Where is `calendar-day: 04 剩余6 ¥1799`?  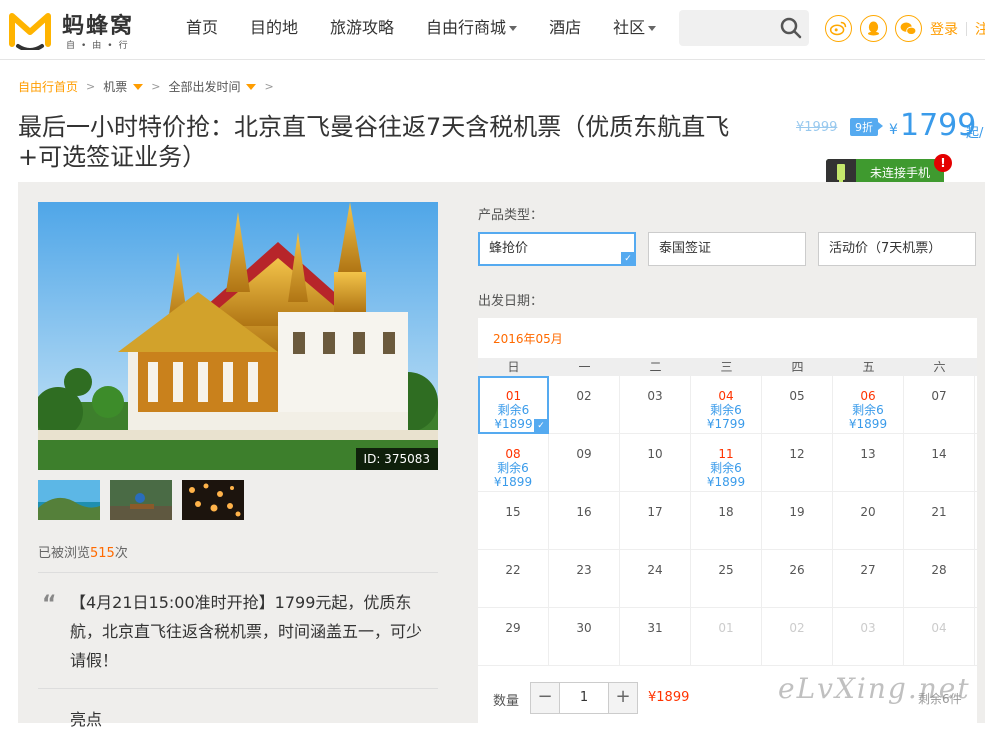 calendar-day: 04 剩余6 ¥1799 is located at coordinates (726, 405).